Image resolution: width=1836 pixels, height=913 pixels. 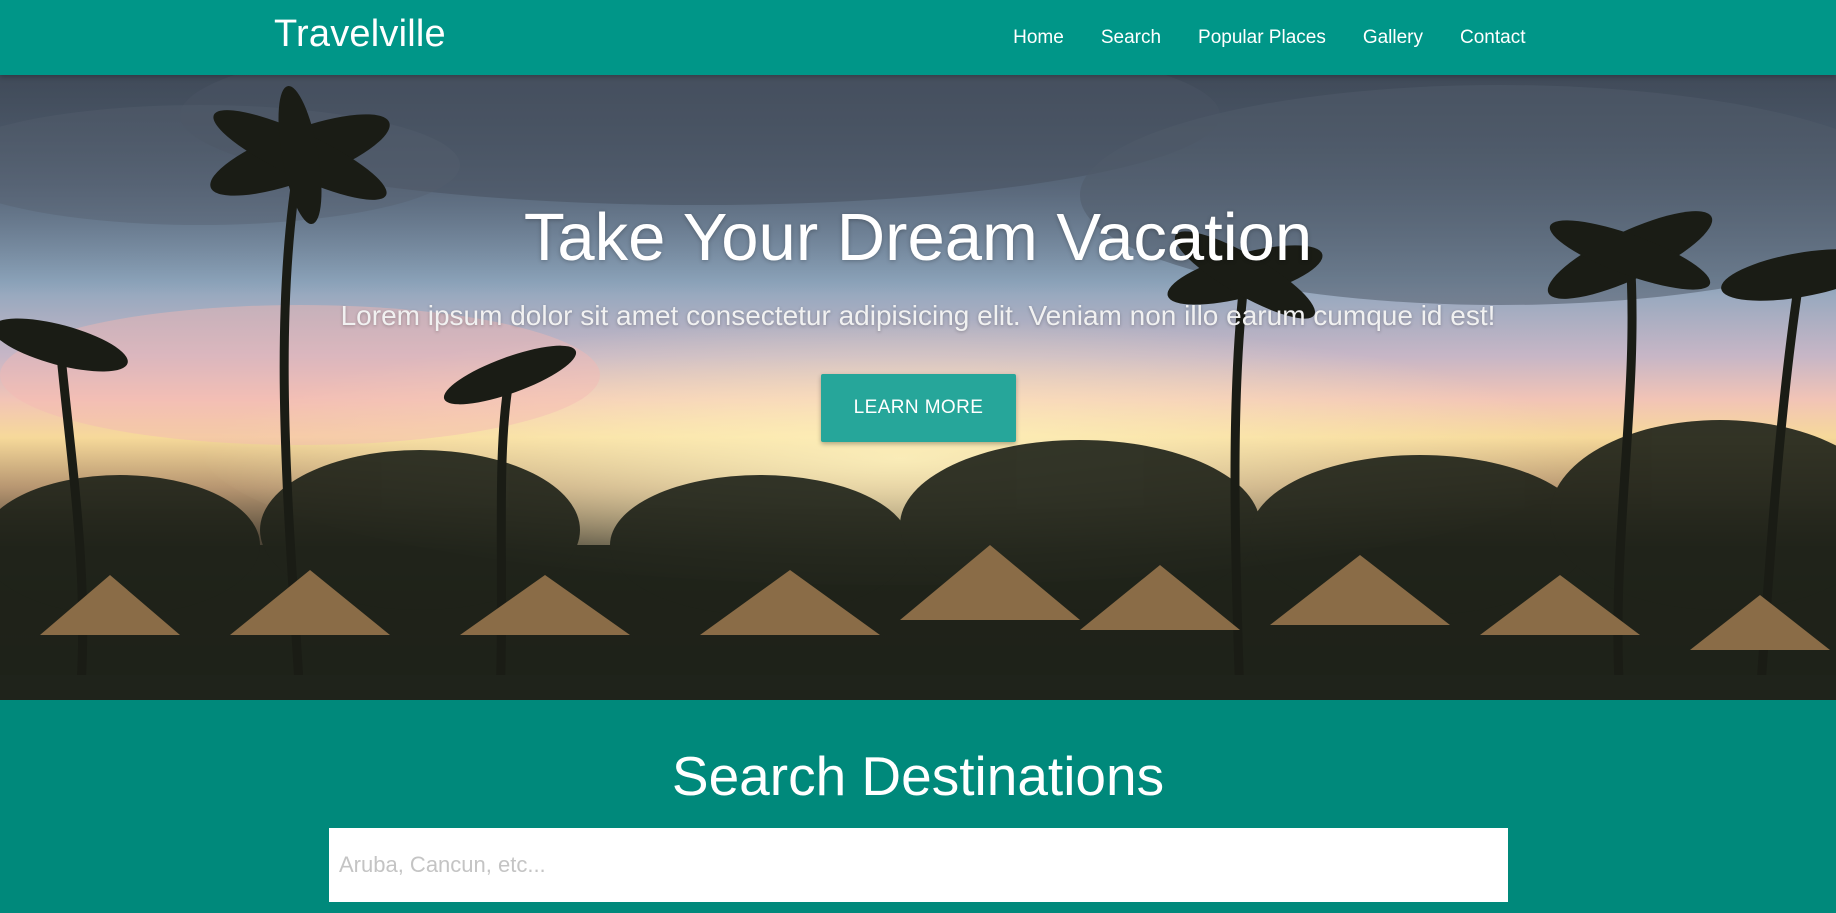 What do you see at coordinates (360, 37) in the screenshot?
I see `brand-logo: Travelville` at bounding box center [360, 37].